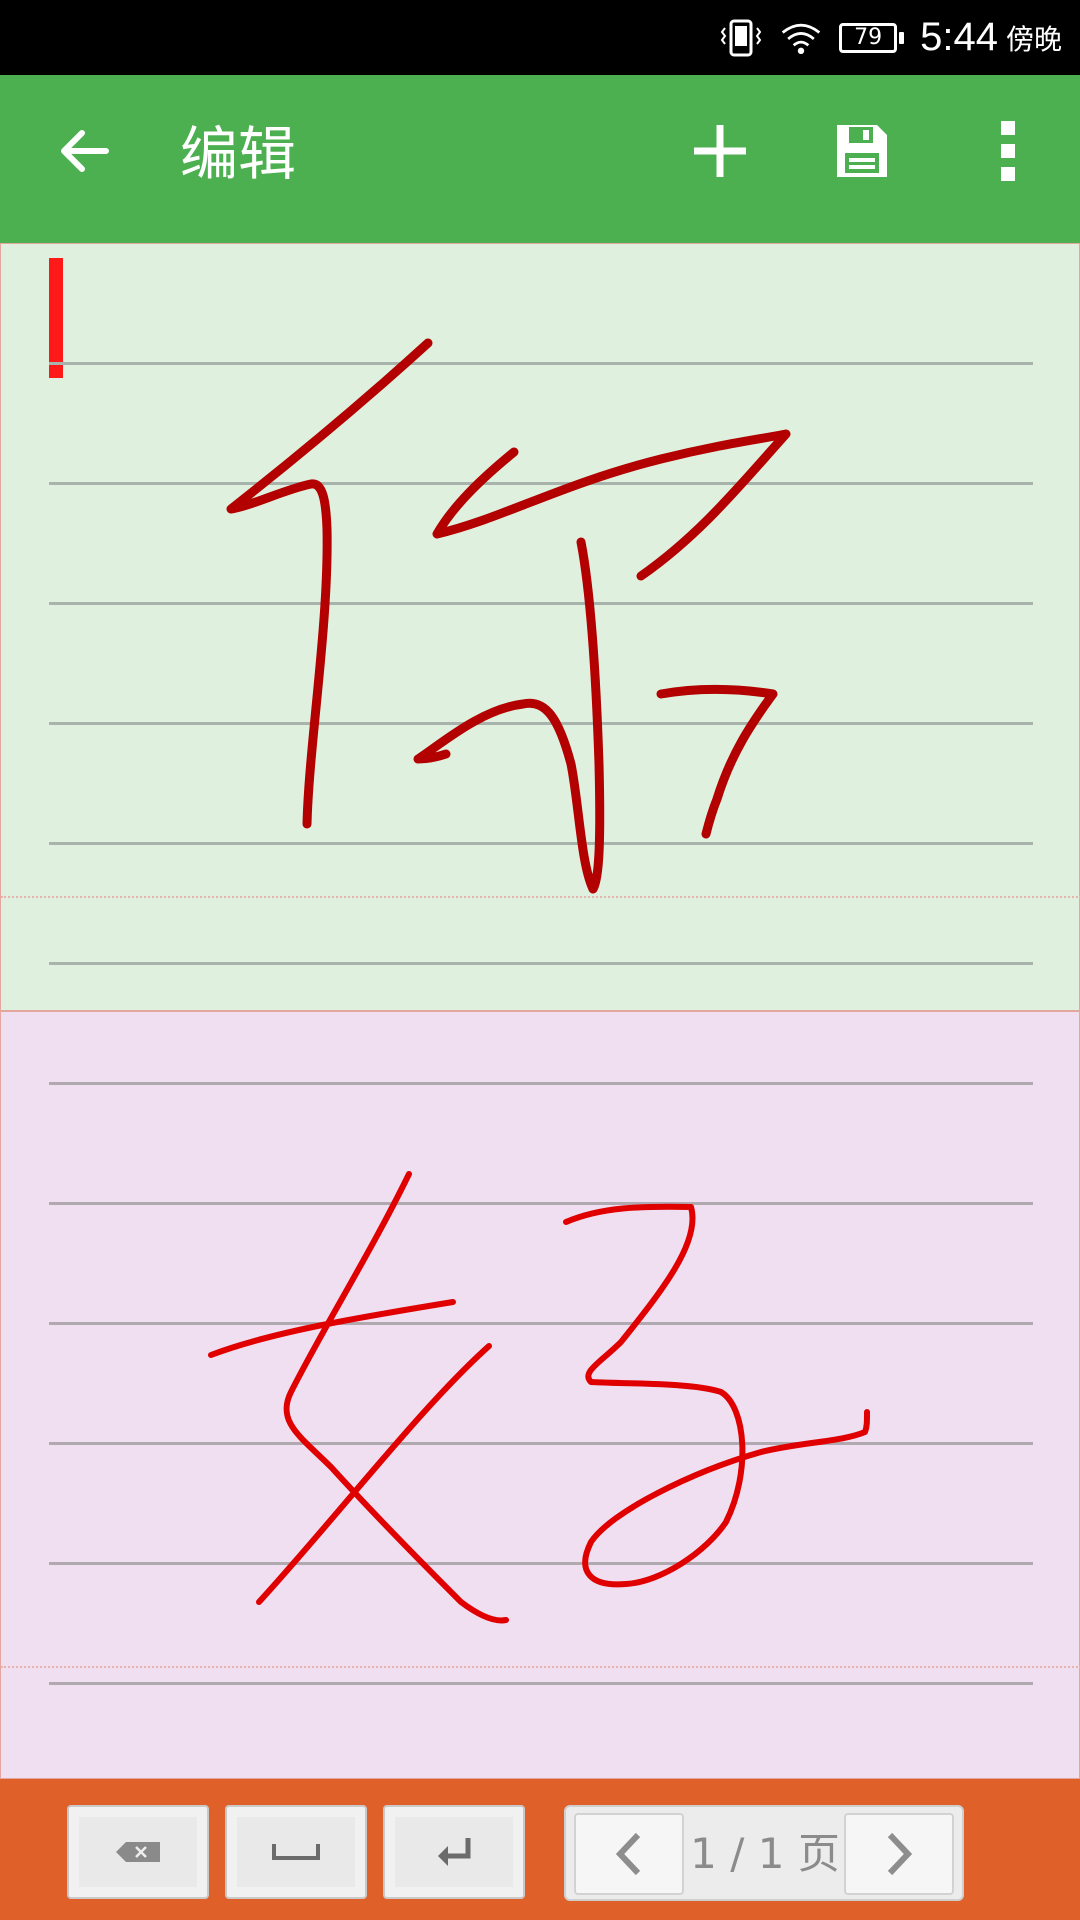  Describe the element at coordinates (818, 1853) in the screenshot. I see `page-unit: 页` at that location.